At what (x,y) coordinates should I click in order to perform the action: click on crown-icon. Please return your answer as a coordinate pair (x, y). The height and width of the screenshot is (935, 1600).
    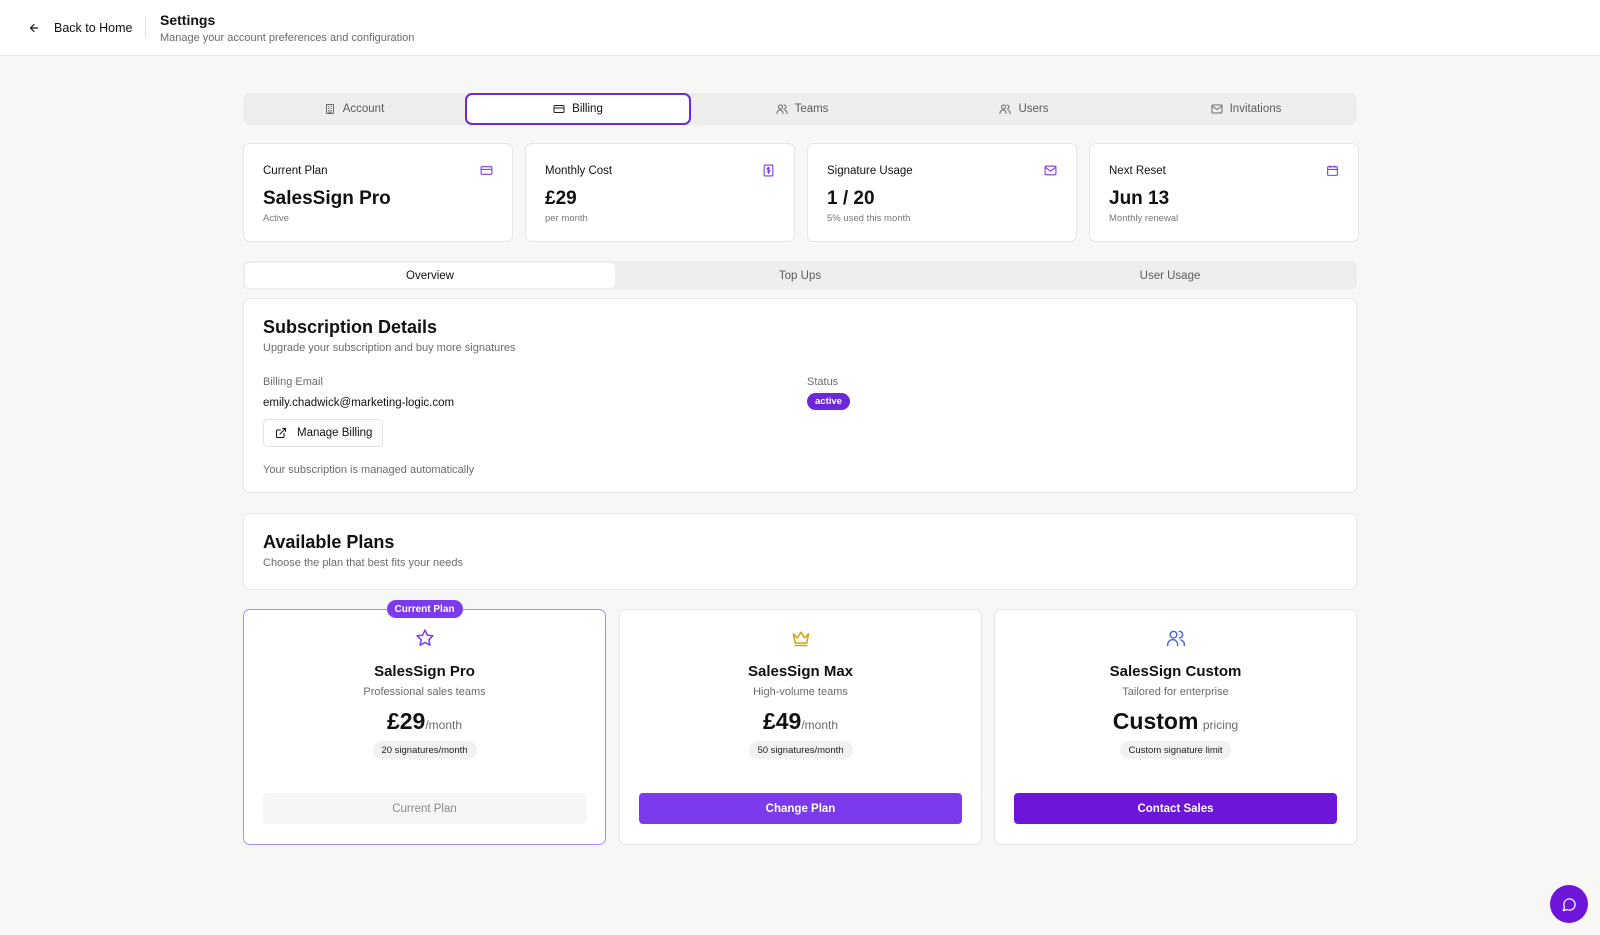
    Looking at the image, I should click on (800, 639).